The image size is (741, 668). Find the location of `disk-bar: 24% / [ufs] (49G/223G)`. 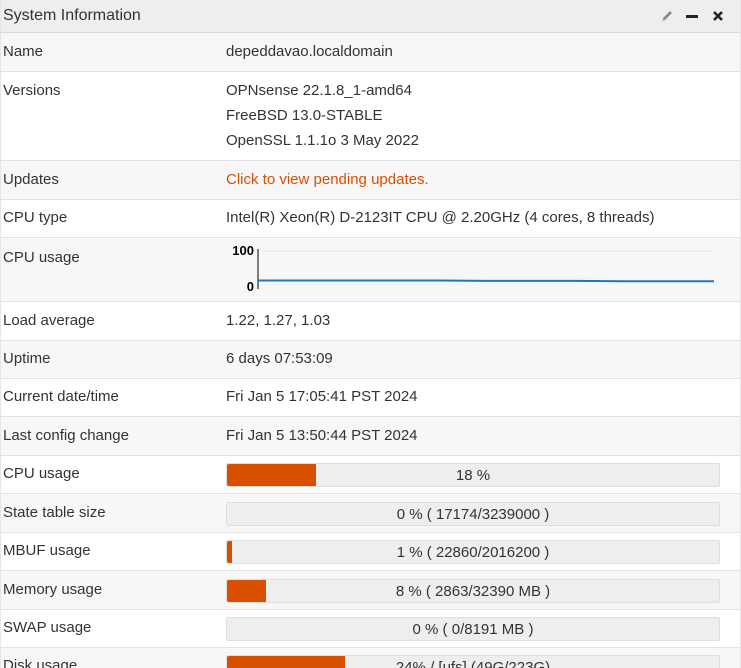

disk-bar: 24% / [ufs] (49G/223G) is located at coordinates (473, 661).